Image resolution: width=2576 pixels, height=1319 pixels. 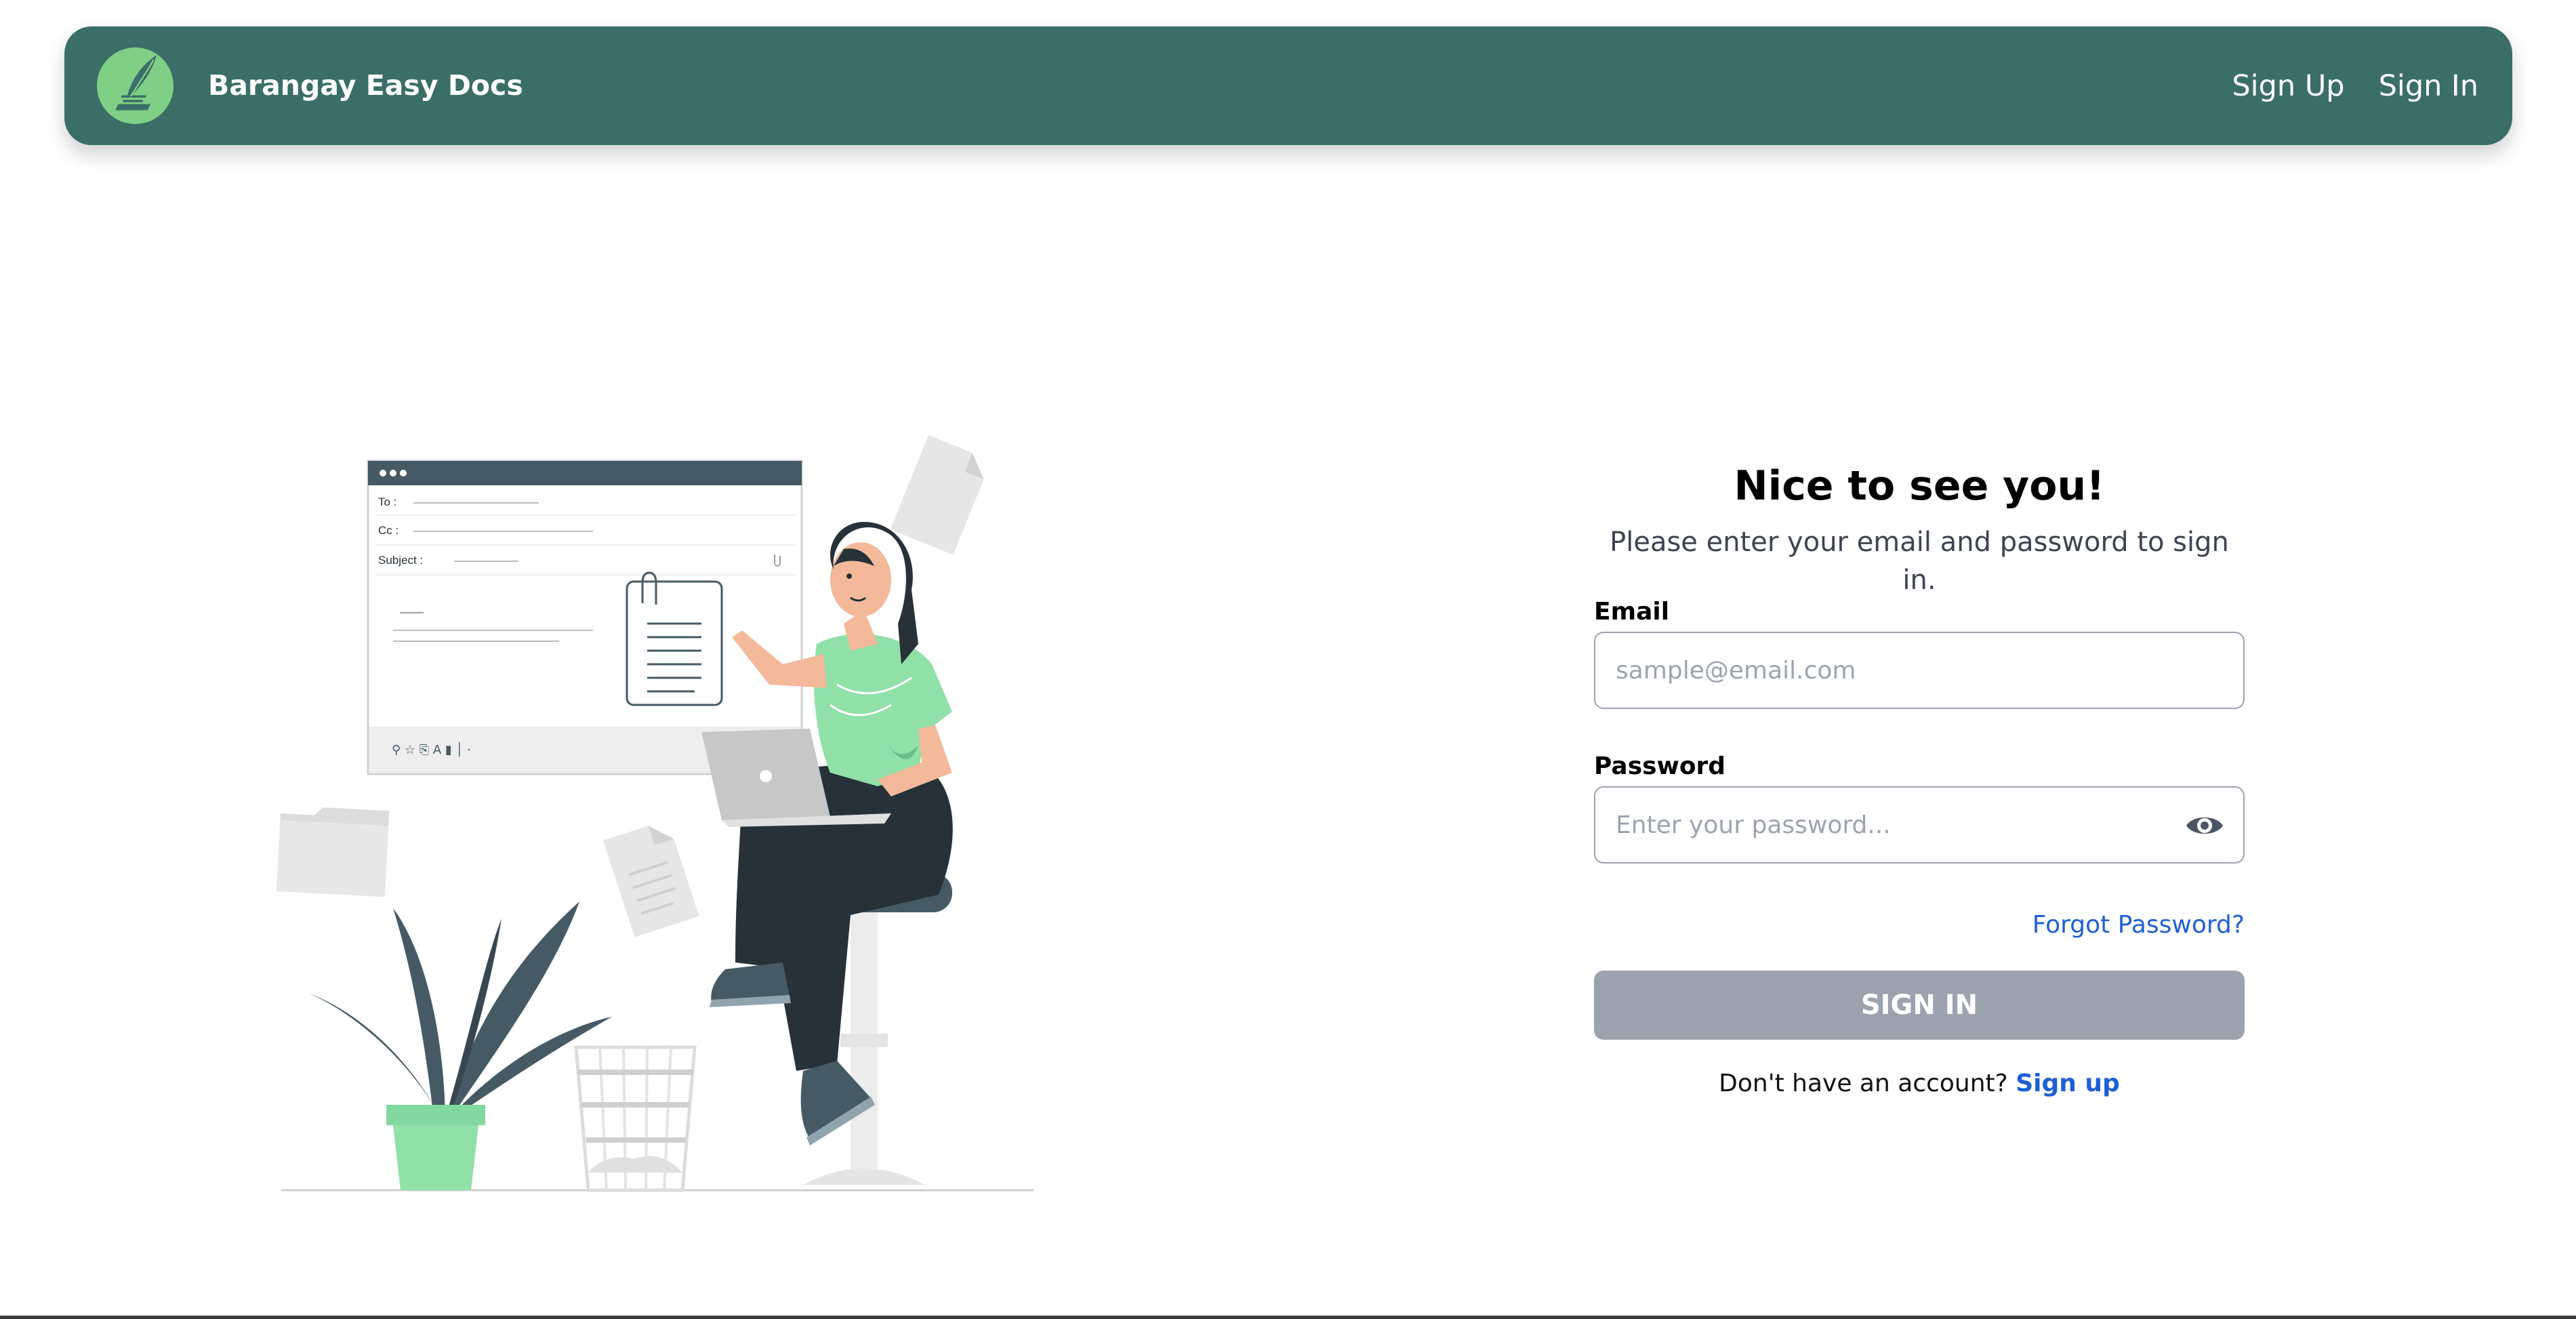 What do you see at coordinates (1920, 925) in the screenshot?
I see `forgot-password-row: Forgot Password?` at bounding box center [1920, 925].